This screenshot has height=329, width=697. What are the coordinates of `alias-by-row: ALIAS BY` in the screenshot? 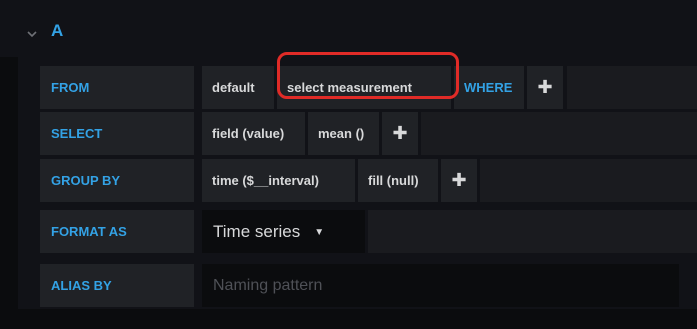 It's located at (368, 285).